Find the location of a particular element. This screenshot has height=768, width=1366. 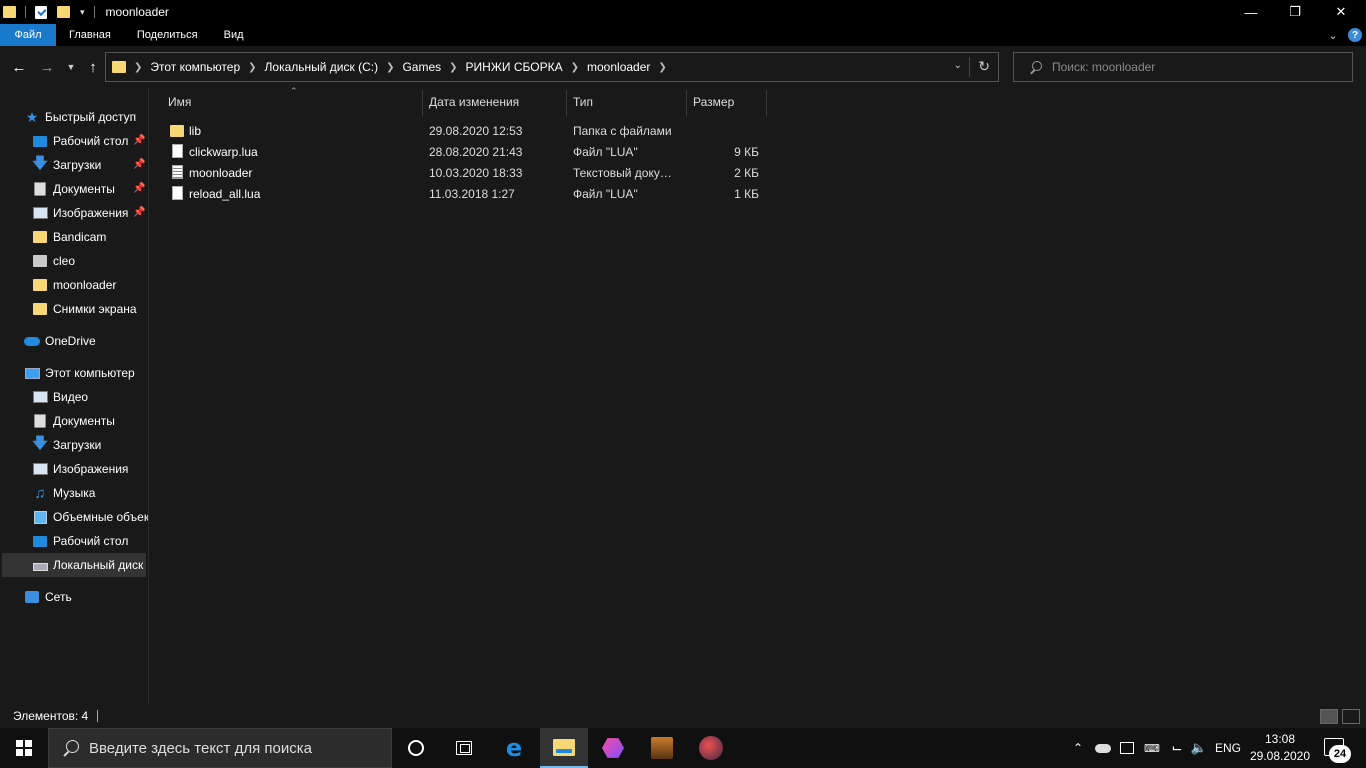

close-button: ✕ is located at coordinates (1341, 12).